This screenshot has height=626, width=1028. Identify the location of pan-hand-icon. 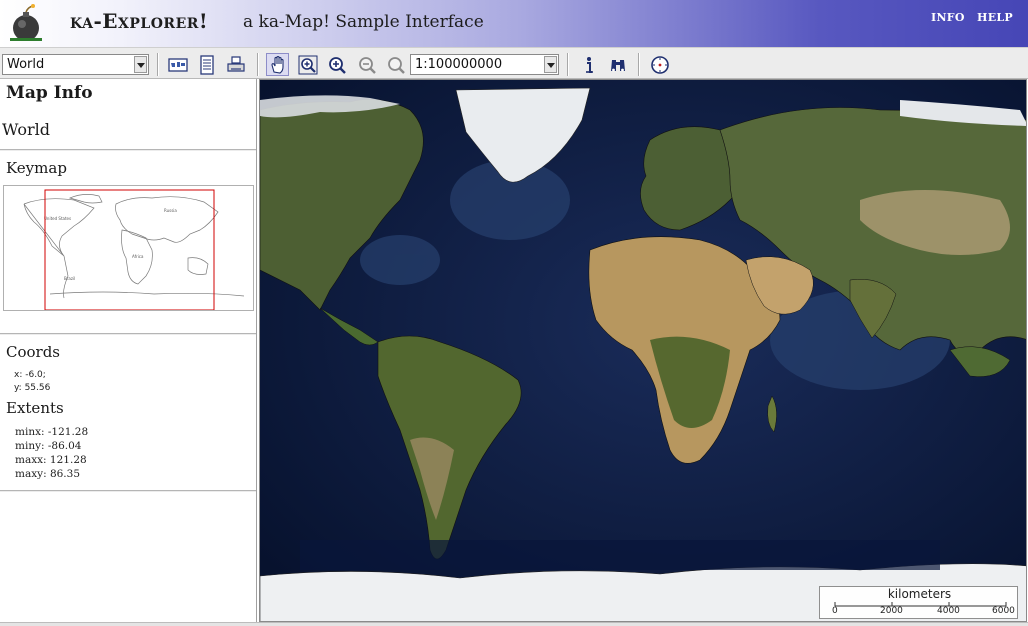
(277, 64).